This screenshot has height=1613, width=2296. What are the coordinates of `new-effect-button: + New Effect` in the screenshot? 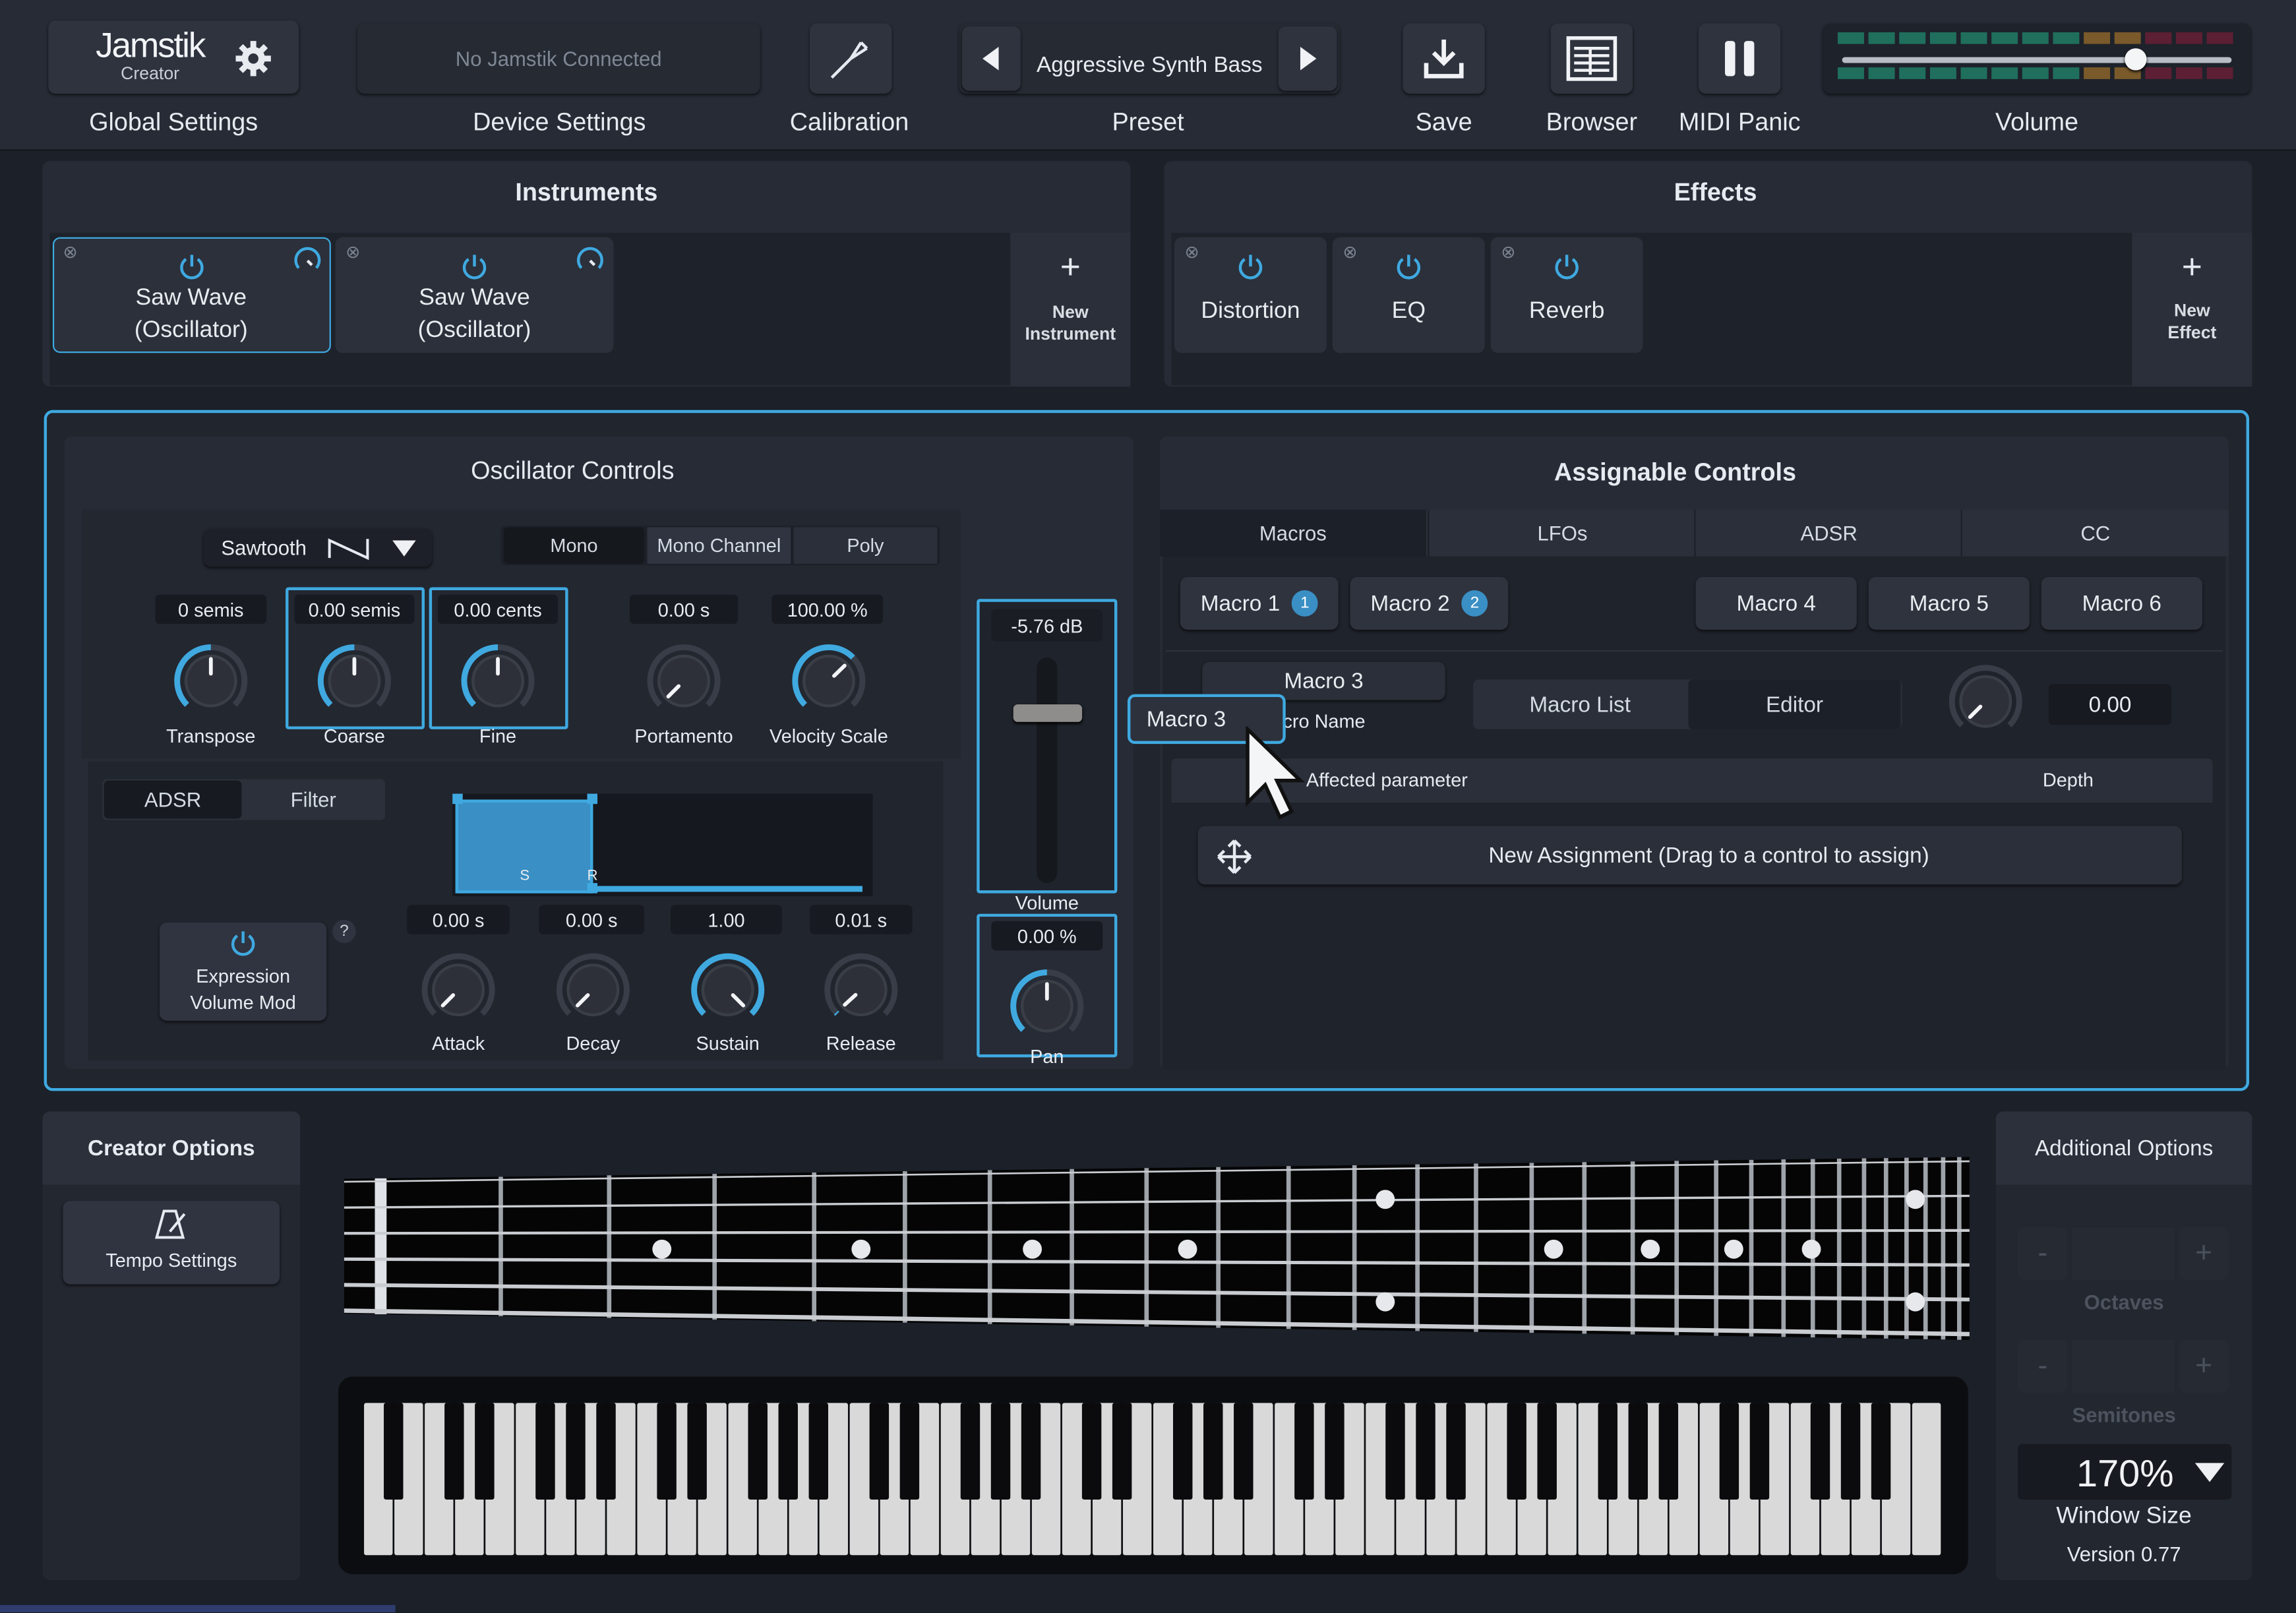 It's located at (2192, 310).